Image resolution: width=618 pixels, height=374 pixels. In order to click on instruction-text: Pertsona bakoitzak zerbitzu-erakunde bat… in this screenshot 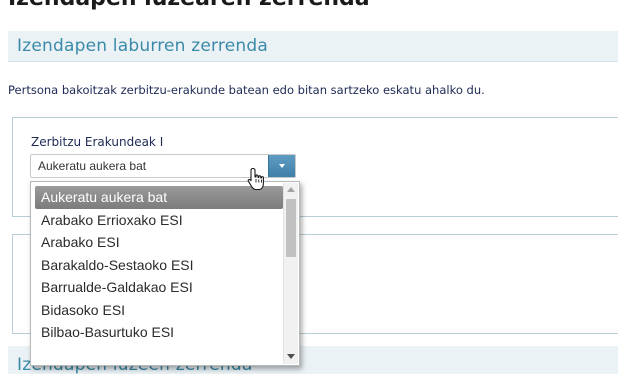, I will do `click(246, 90)`.